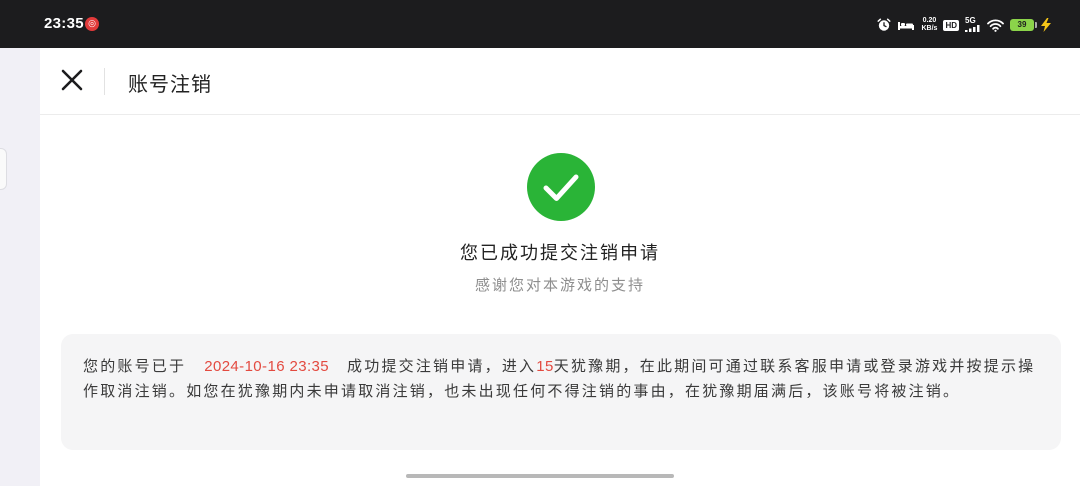 The width and height of the screenshot is (1080, 486). Describe the element at coordinates (540, 24) in the screenshot. I see `status-bar: 23:35 ◎ 0.20 KB/s HD 5G 39` at that location.